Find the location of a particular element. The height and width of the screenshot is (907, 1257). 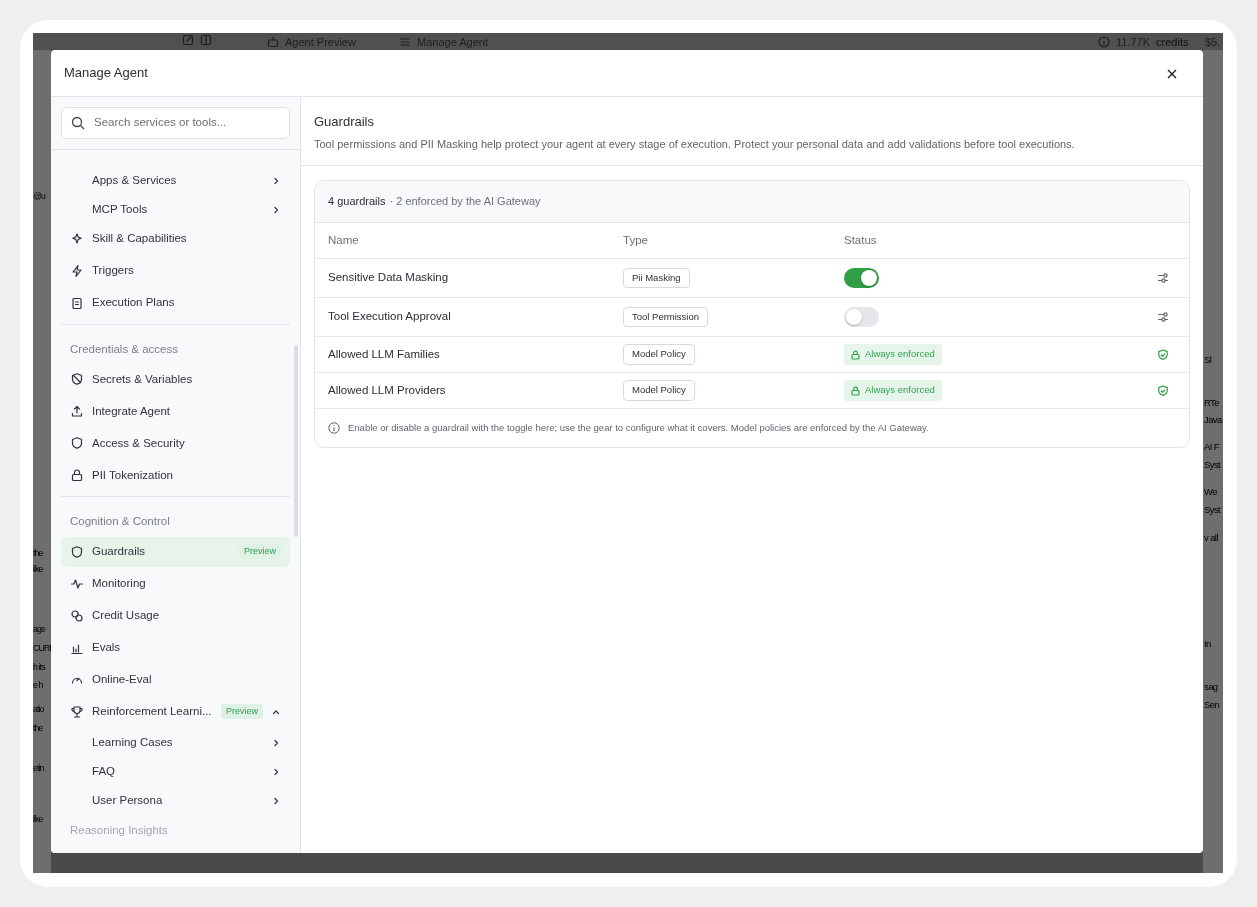

sidebar-item: Guardrails Preview is located at coordinates (175, 551).